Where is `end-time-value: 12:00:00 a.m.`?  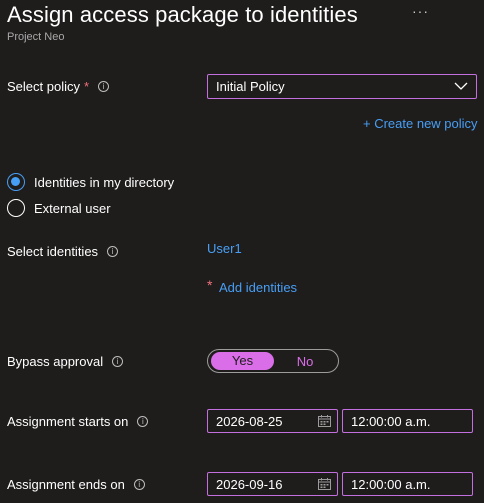
end-time-value: 12:00:00 a.m. is located at coordinates (391, 484).